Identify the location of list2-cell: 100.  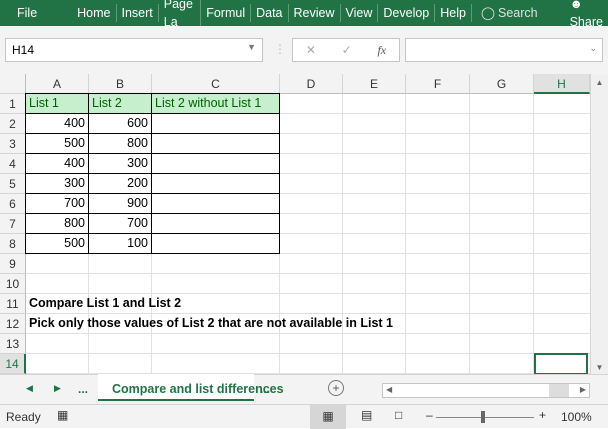
(120, 243).